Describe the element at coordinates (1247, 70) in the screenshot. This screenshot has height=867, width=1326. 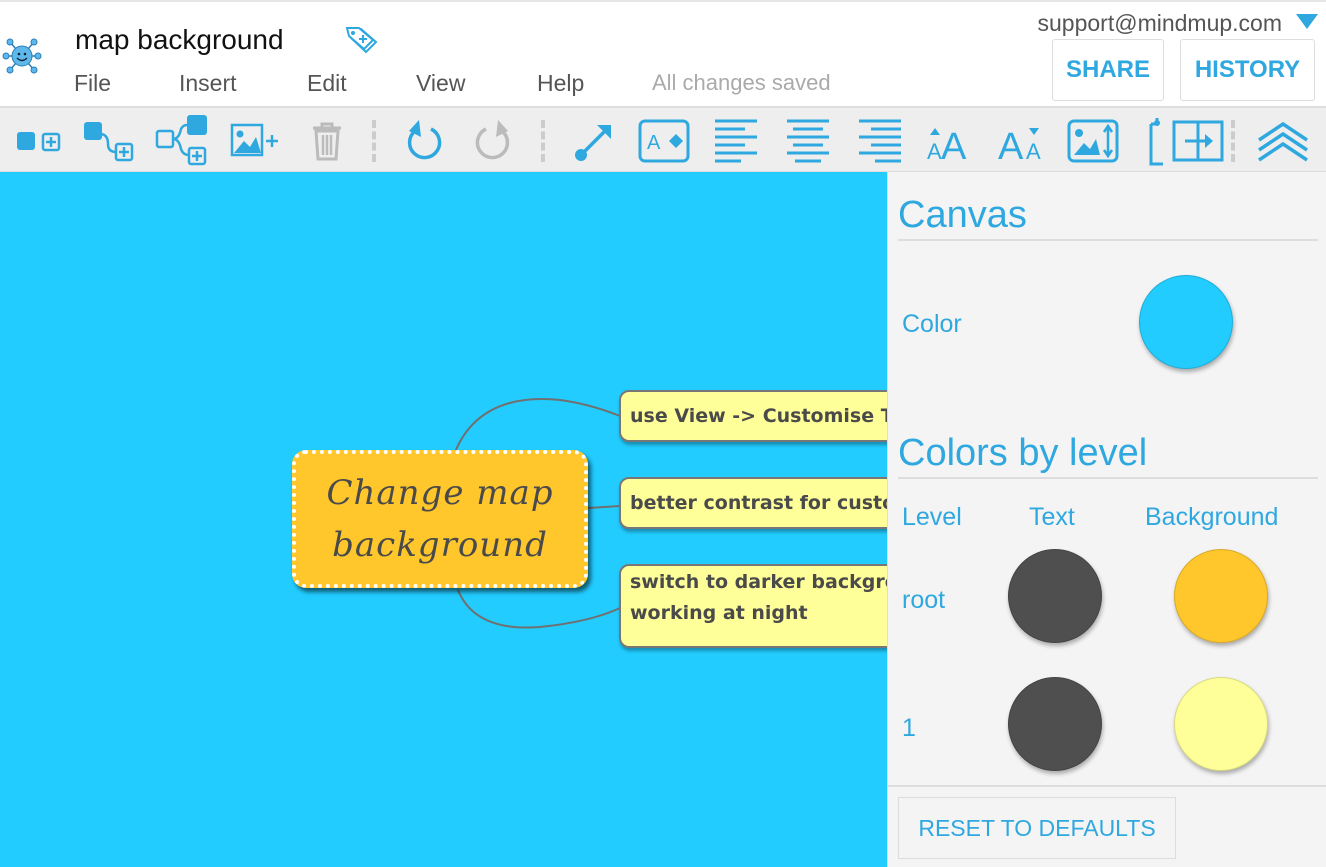
I see `history-button: HISTORY` at that location.